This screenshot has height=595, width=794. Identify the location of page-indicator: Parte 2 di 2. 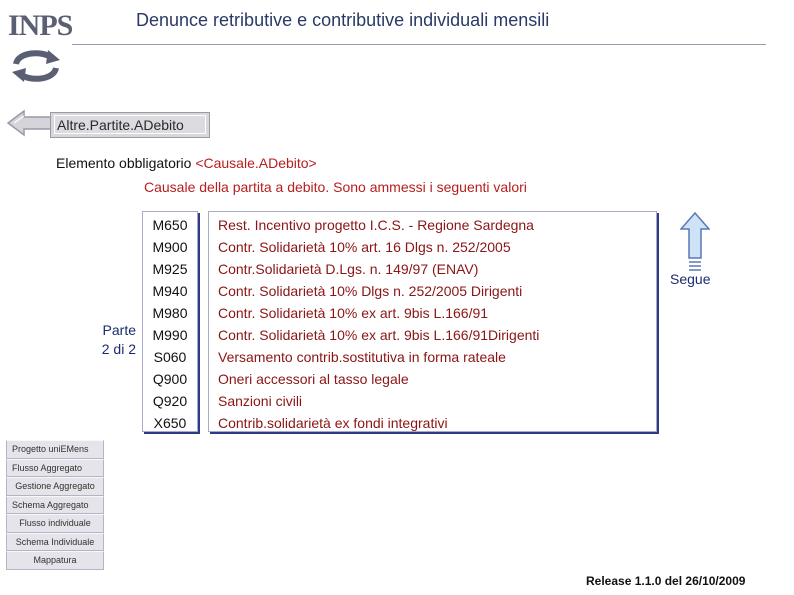
(113, 340).